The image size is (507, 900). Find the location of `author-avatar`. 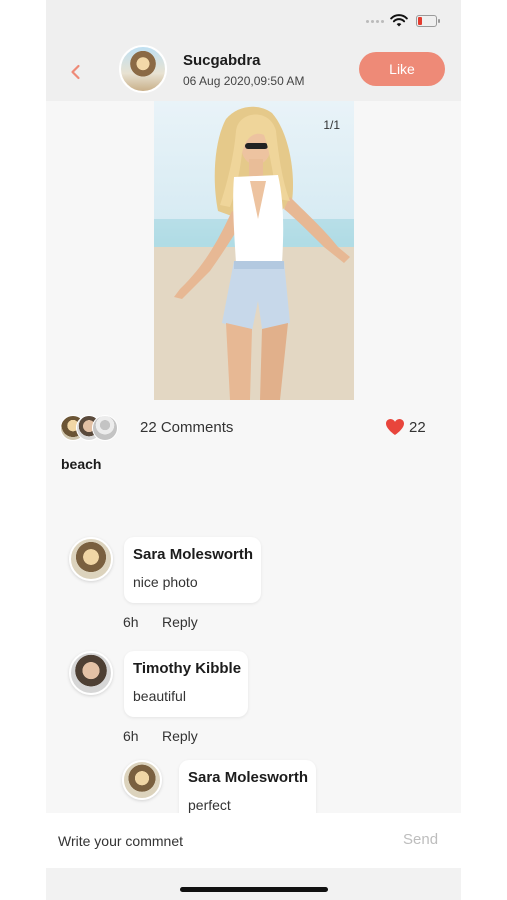

author-avatar is located at coordinates (143, 69).